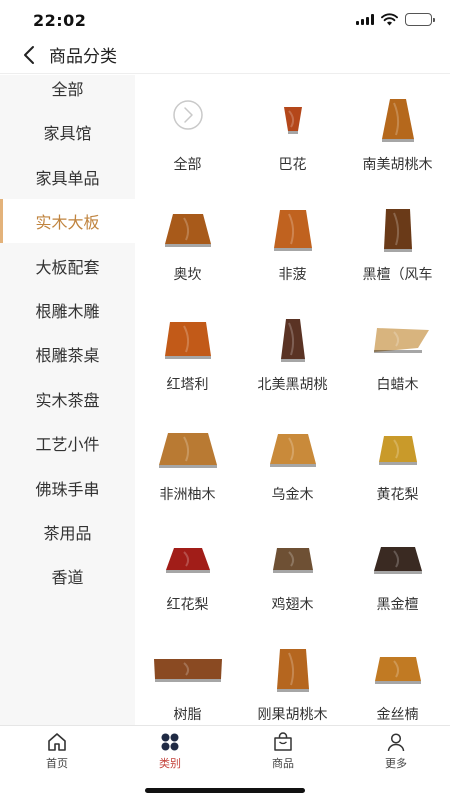  What do you see at coordinates (170, 763) in the screenshot?
I see `tab-category-label: 类别` at bounding box center [170, 763].